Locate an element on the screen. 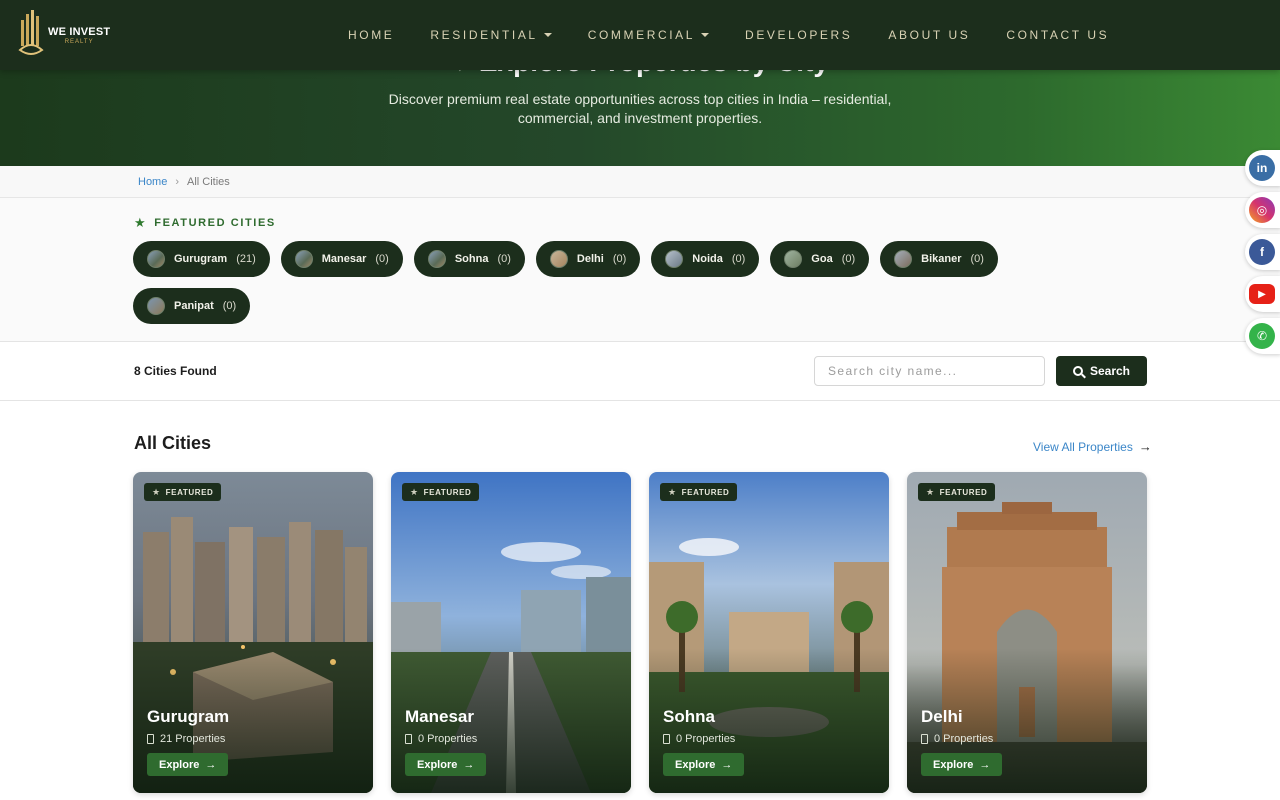  nav-residential-label: RESIDENTIAL is located at coordinates (484, 35).